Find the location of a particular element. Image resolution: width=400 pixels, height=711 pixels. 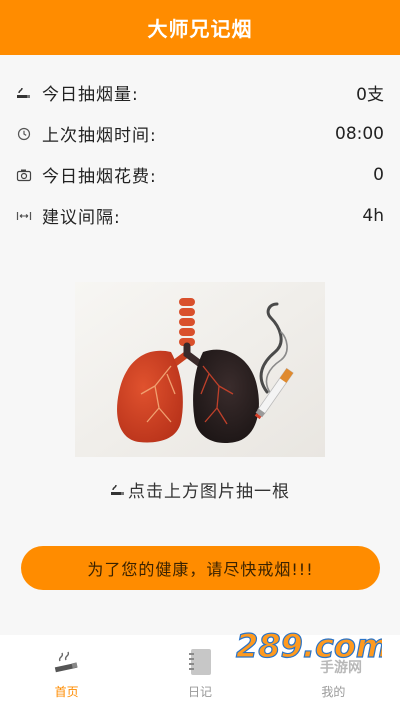

home-cigarette-icon is located at coordinates (67, 662).